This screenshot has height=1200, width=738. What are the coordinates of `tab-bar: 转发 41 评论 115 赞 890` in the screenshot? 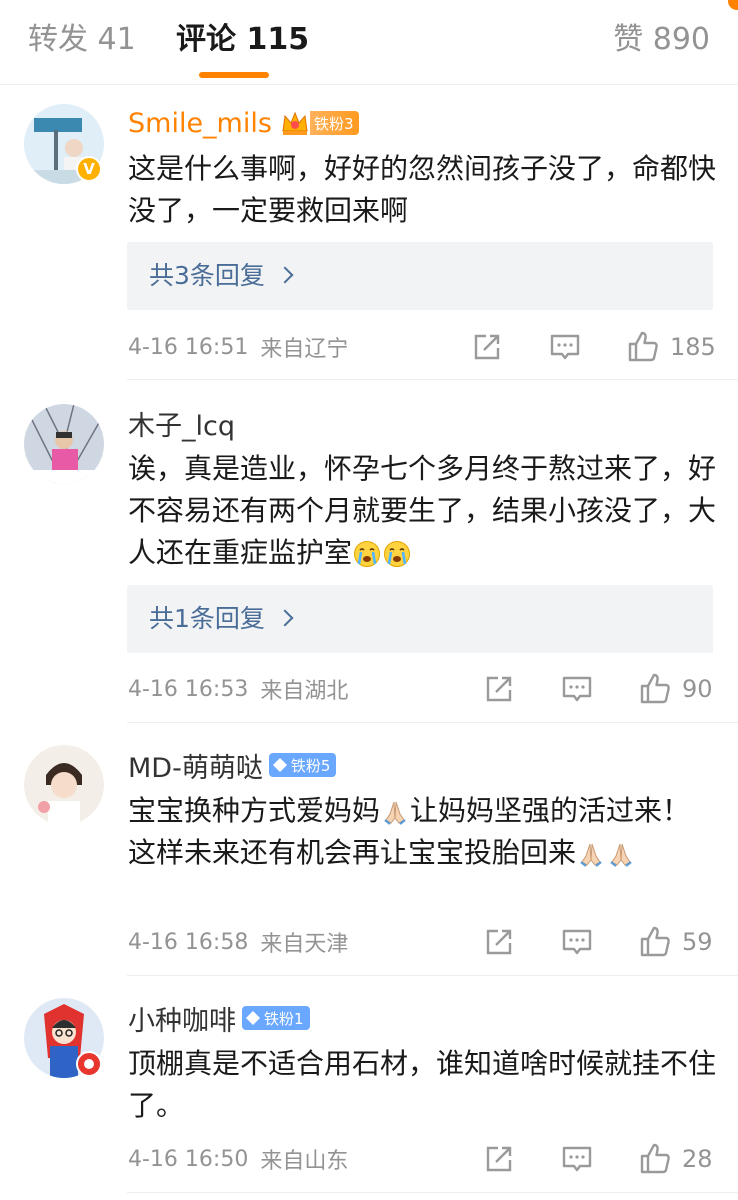 It's located at (369, 42).